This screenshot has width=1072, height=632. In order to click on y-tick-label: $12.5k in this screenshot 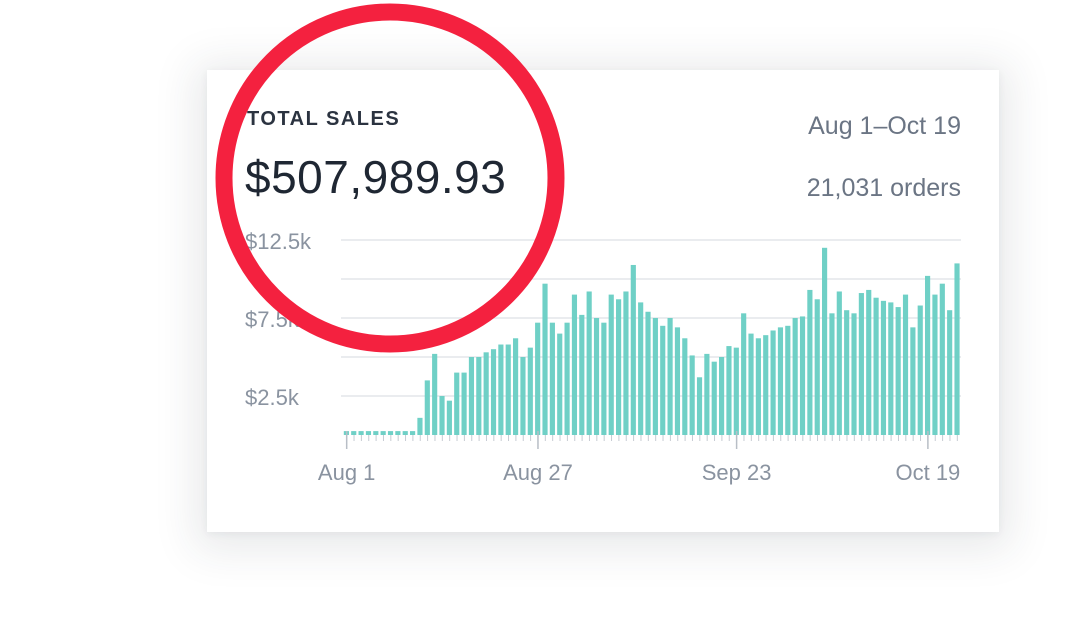, I will do `click(278, 241)`.